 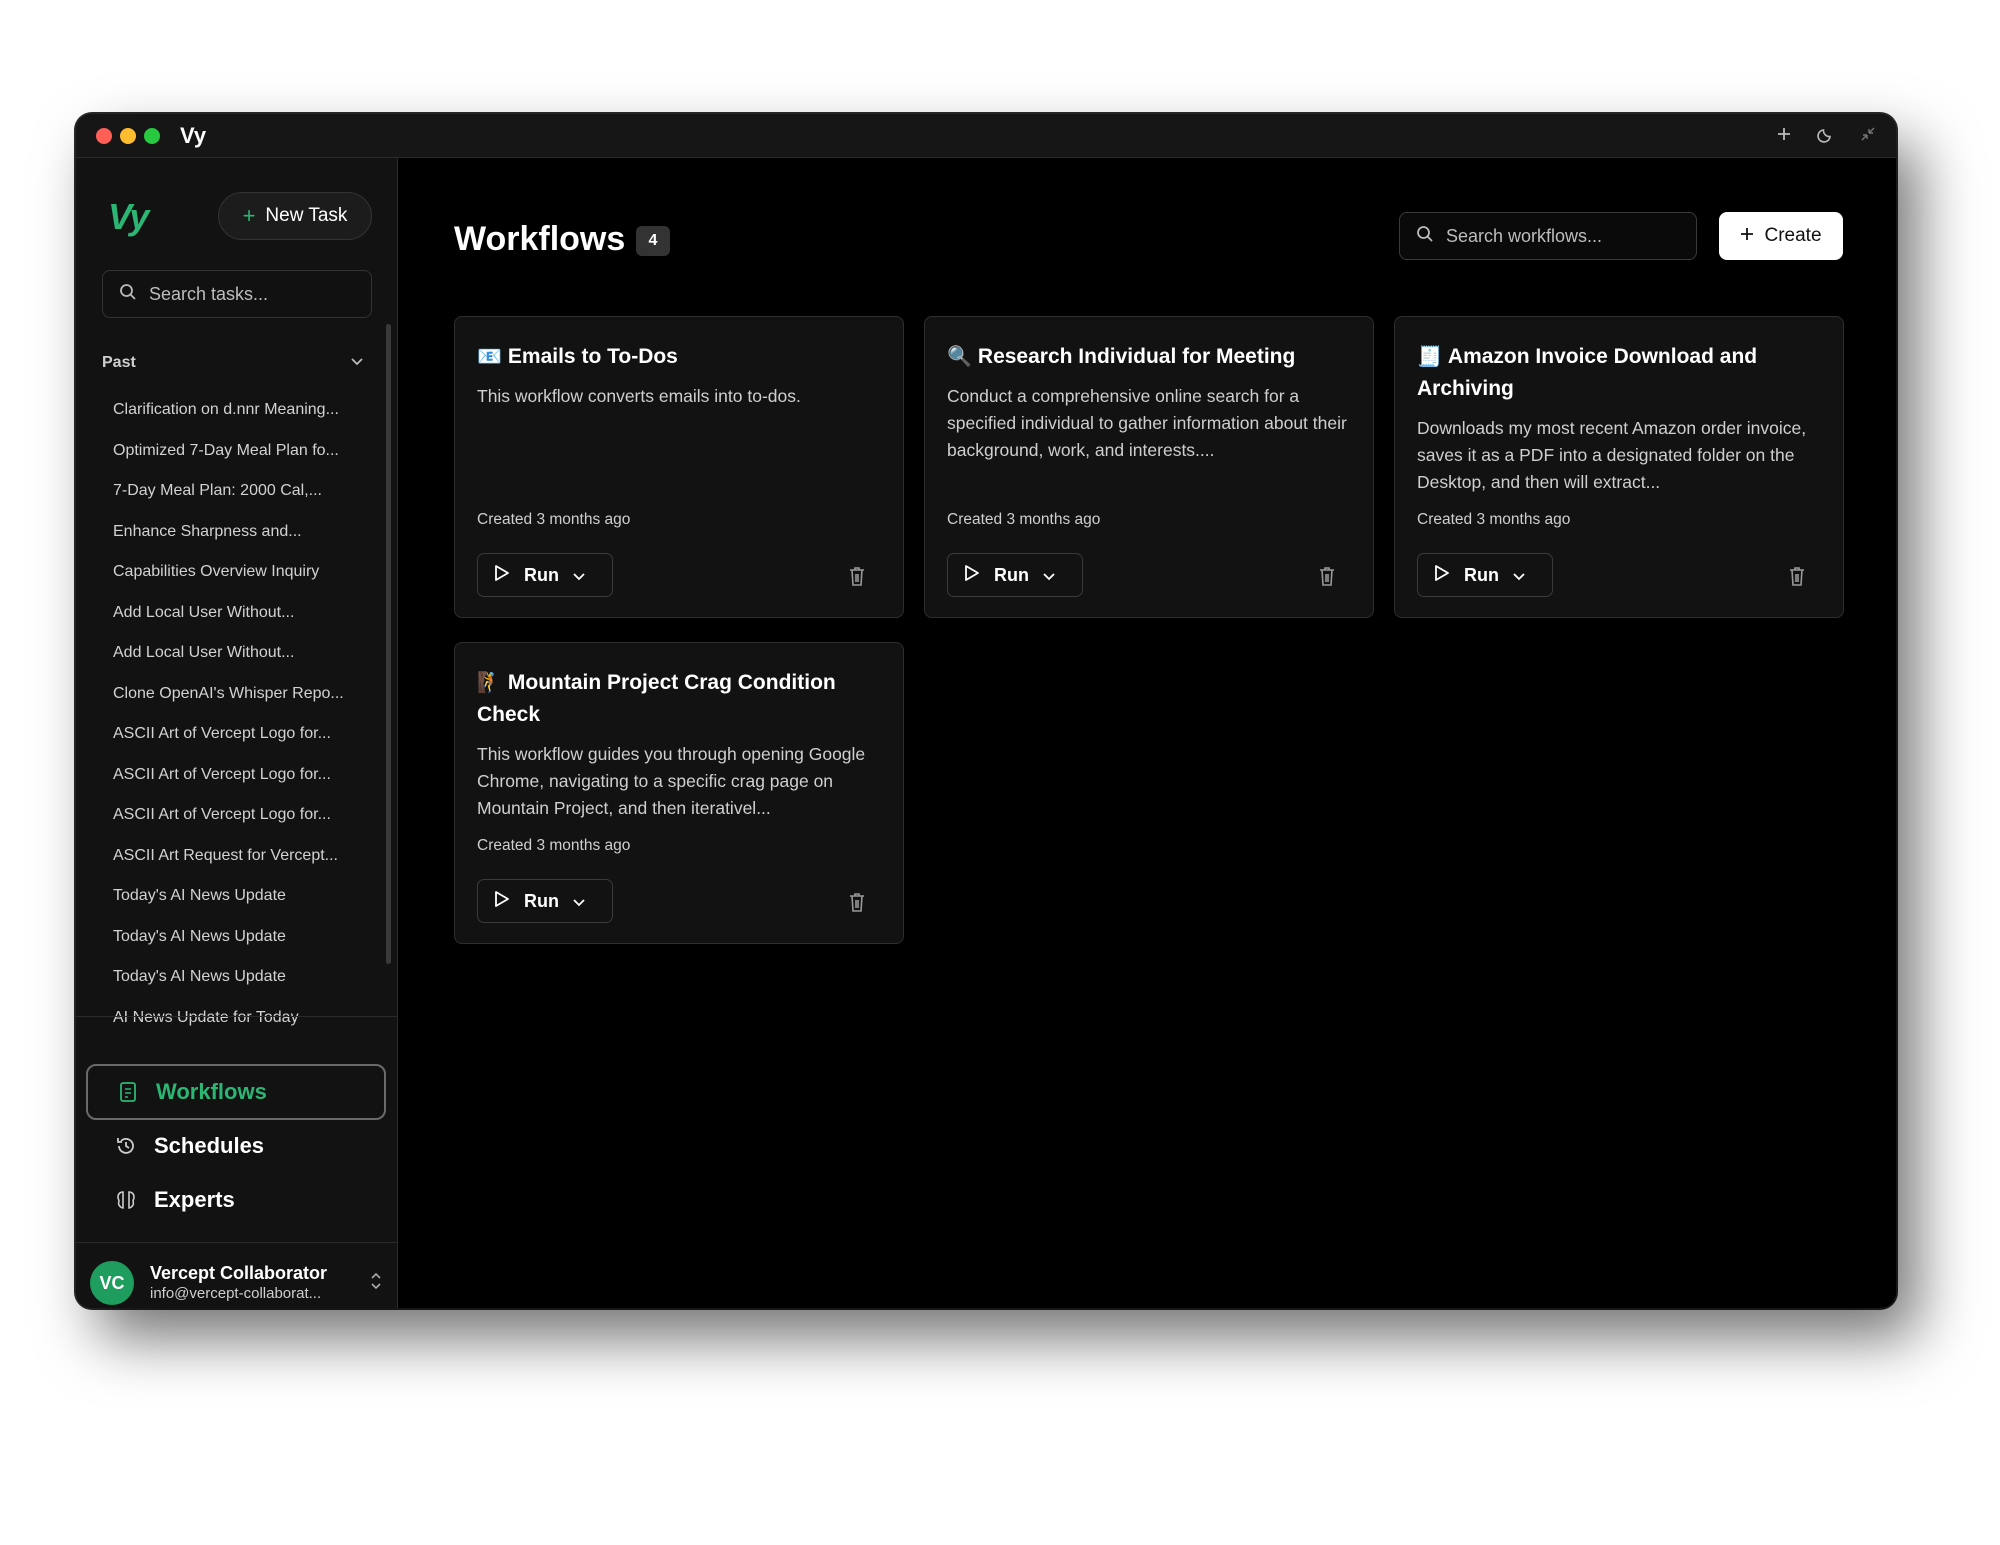 What do you see at coordinates (1747, 236) in the screenshot?
I see `plus-icon` at bounding box center [1747, 236].